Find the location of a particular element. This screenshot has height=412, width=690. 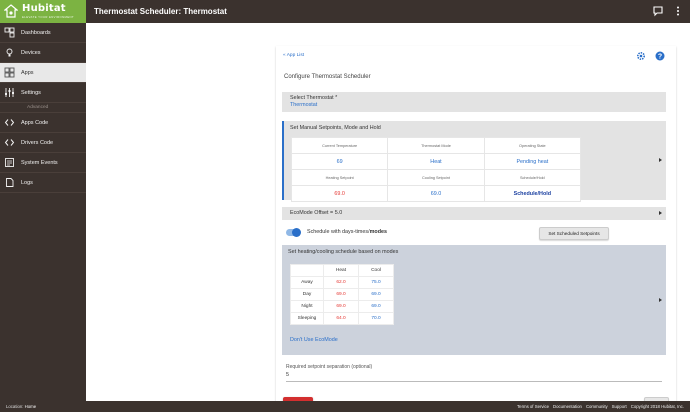

hubitat-logo: Hubitat ELEVATE YOUR ENVIRONMENT is located at coordinates (43, 11).